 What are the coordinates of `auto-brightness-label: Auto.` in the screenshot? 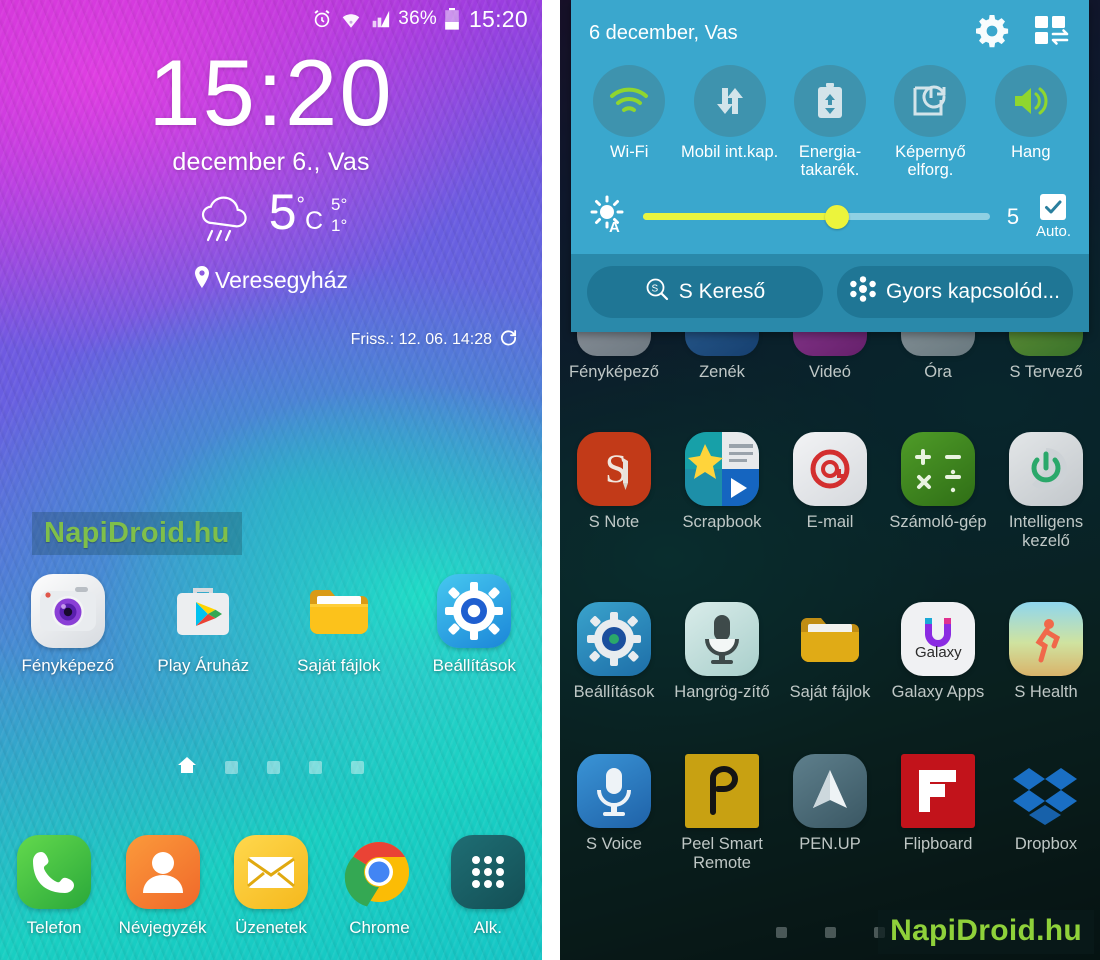 It's located at (1053, 231).